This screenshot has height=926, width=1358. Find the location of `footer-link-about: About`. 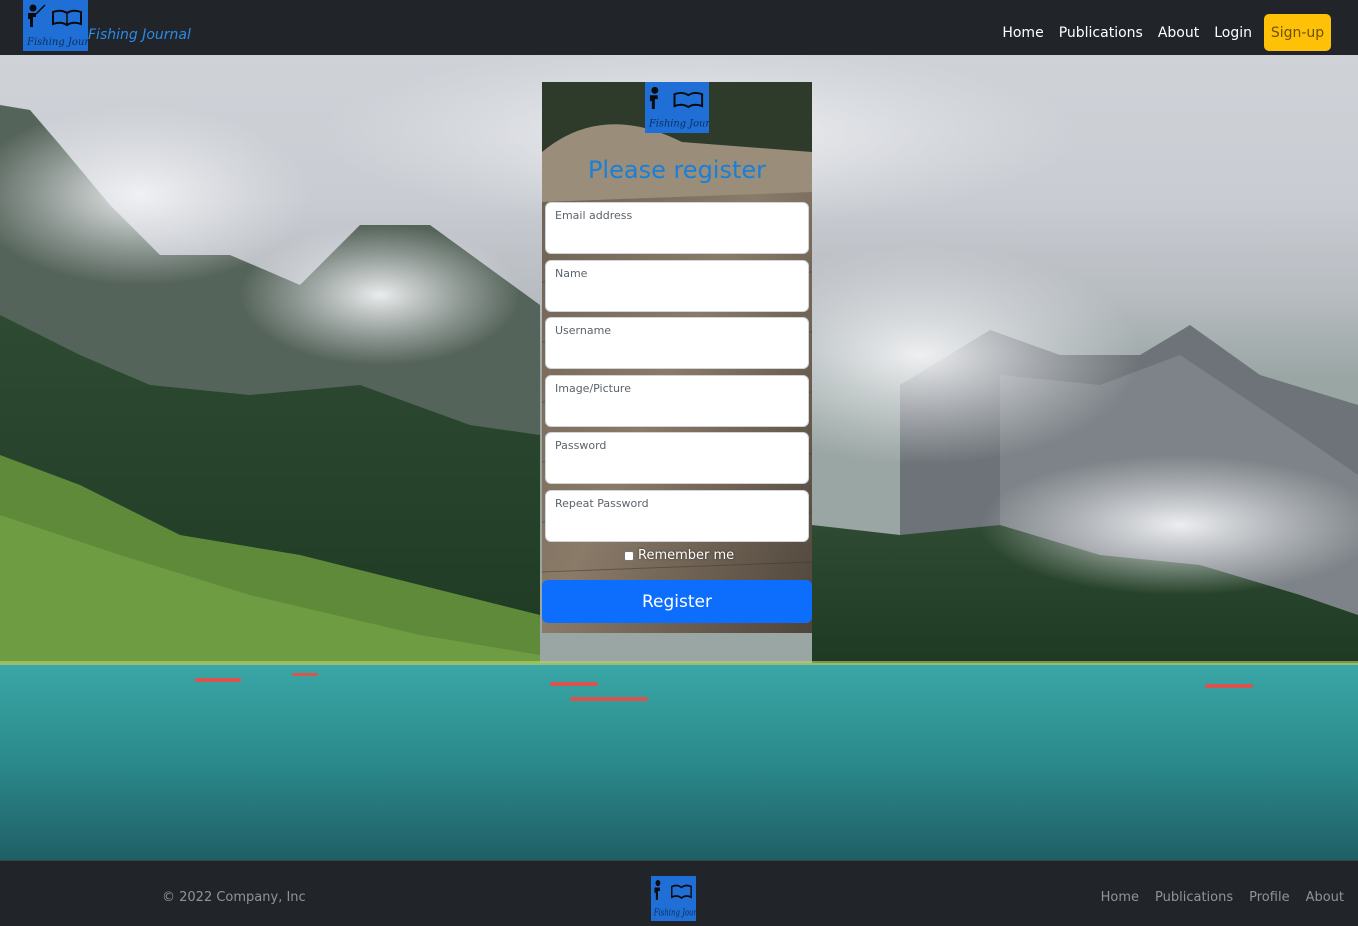

footer-link-about: About is located at coordinates (1325, 897).